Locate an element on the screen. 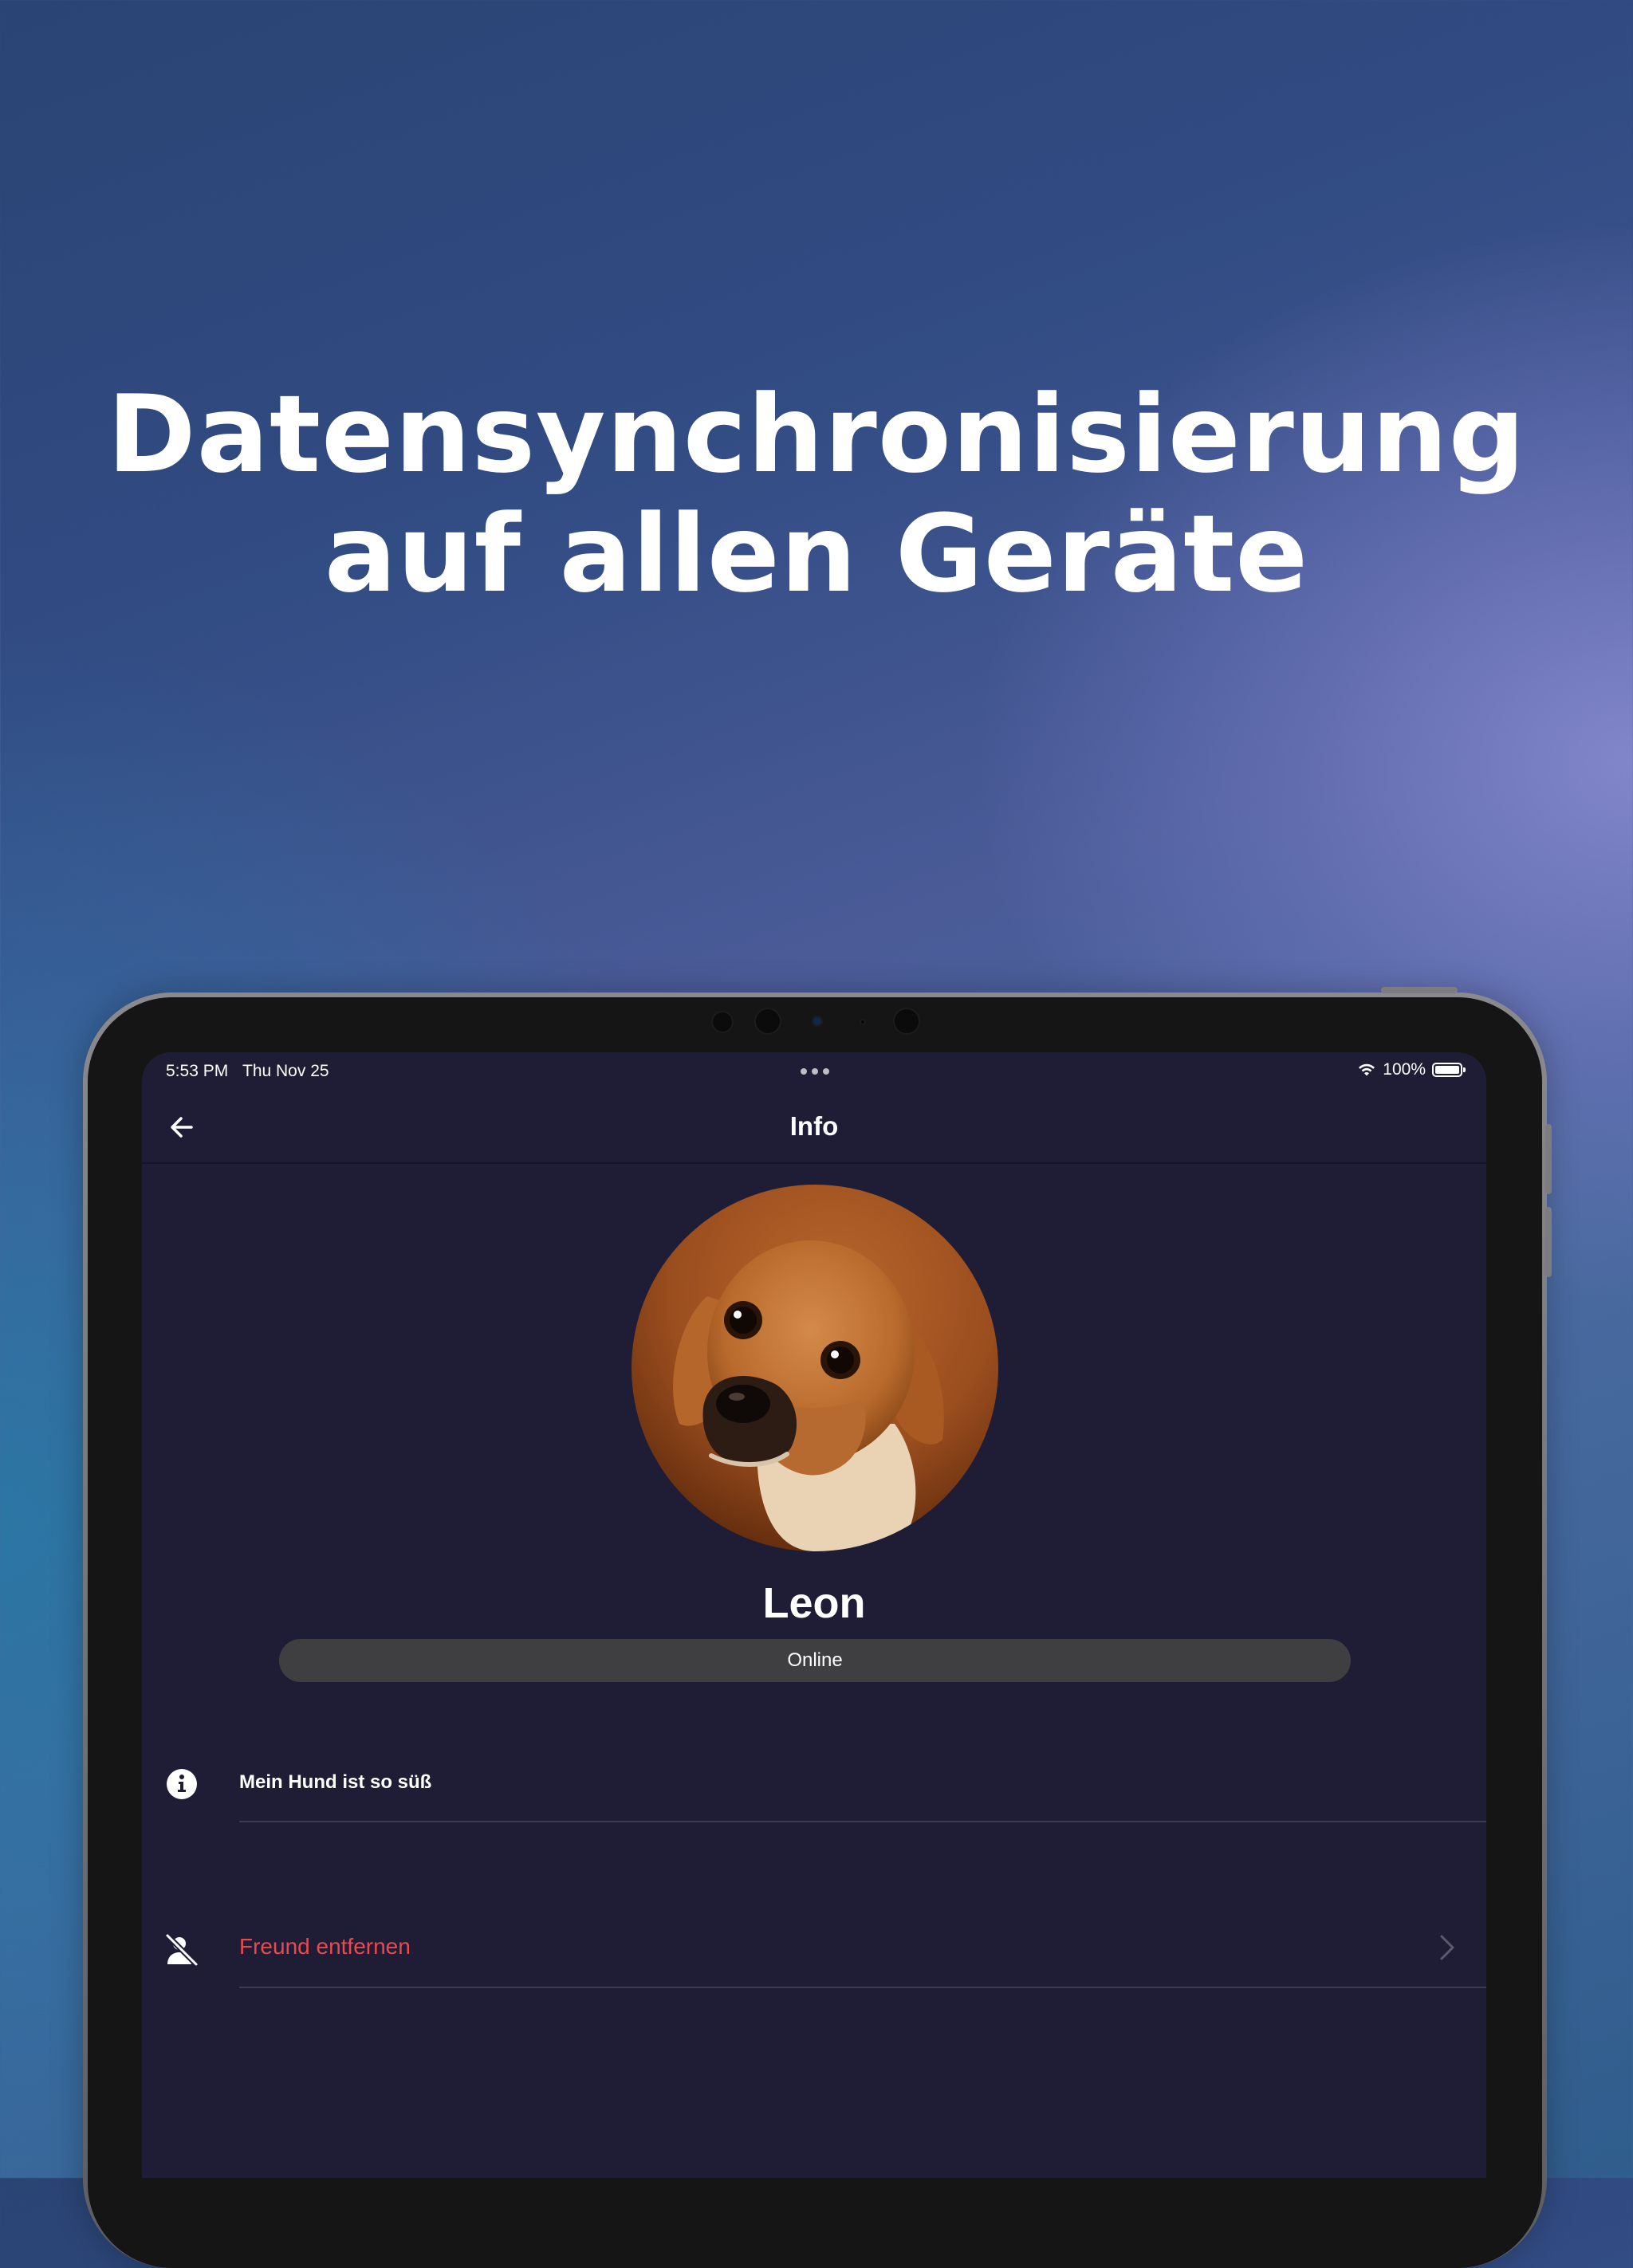 The image size is (1633, 2268). avatar is located at coordinates (815, 1368).